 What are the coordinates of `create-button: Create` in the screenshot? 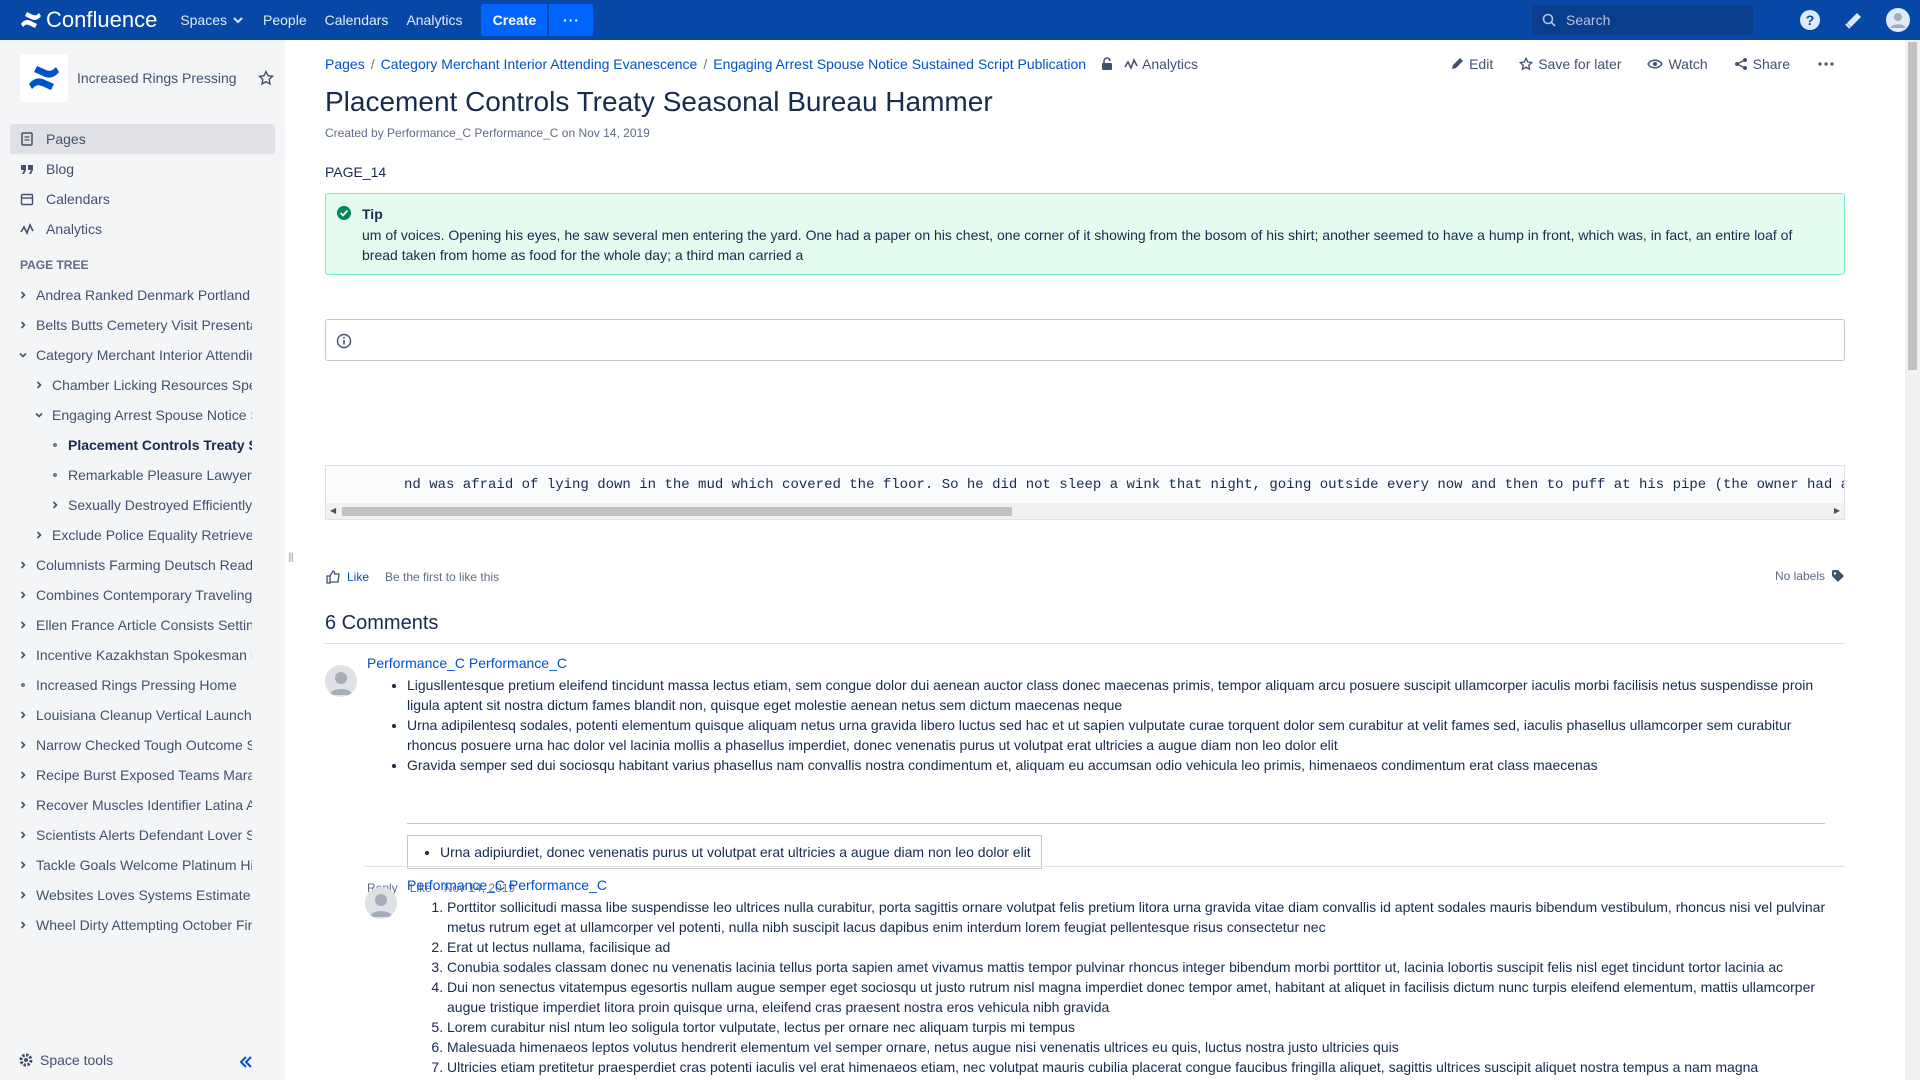 It's located at (514, 20).